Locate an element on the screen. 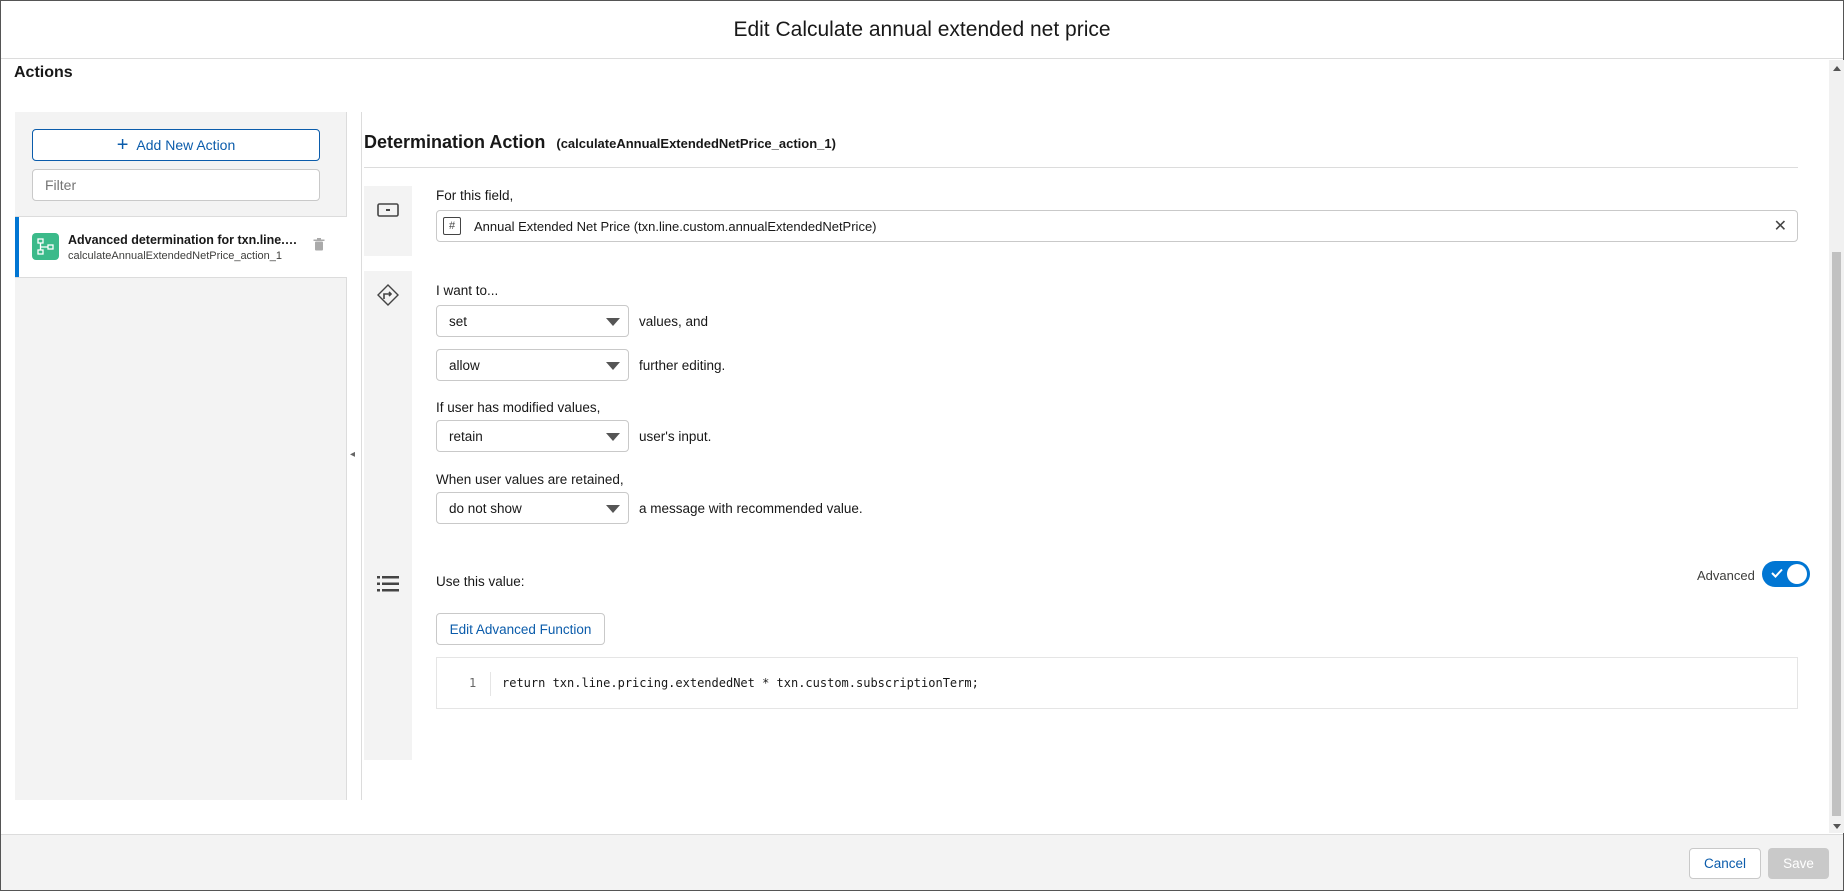 The width and height of the screenshot is (1844, 891). cancel-button: Cancel is located at coordinates (1725, 863).